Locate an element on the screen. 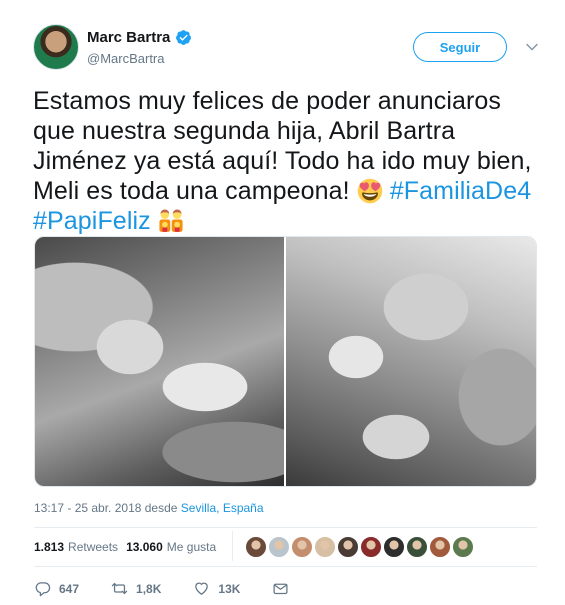 This screenshot has height=605, width=565. tweet-line: Estamos muy felices de poder anunciaros is located at coordinates (267, 101).